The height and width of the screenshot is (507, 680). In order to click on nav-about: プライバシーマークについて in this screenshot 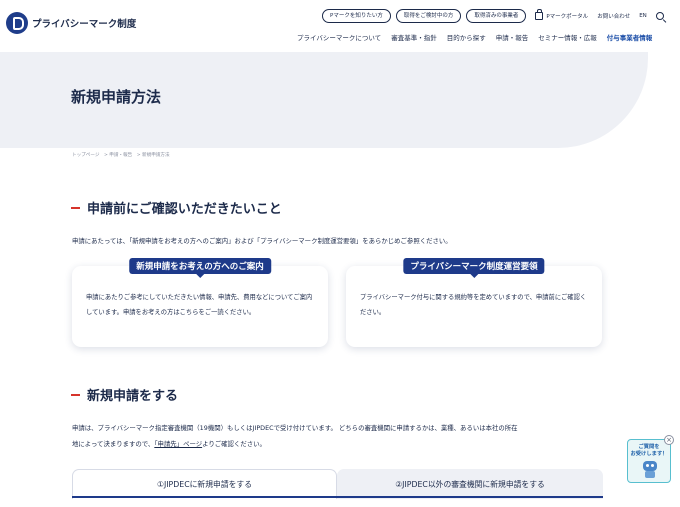, I will do `click(339, 37)`.